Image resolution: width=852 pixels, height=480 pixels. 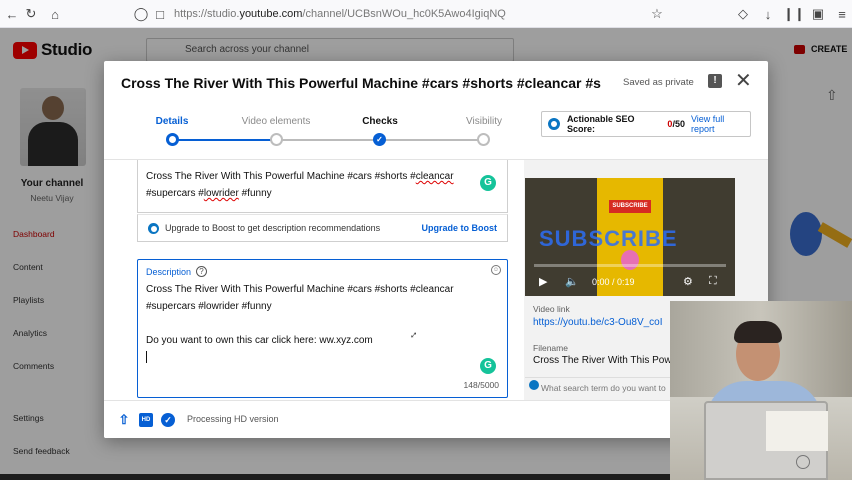 I want to click on upgrade-to-boost-link: Upgrade to Boost, so click(x=460, y=228).